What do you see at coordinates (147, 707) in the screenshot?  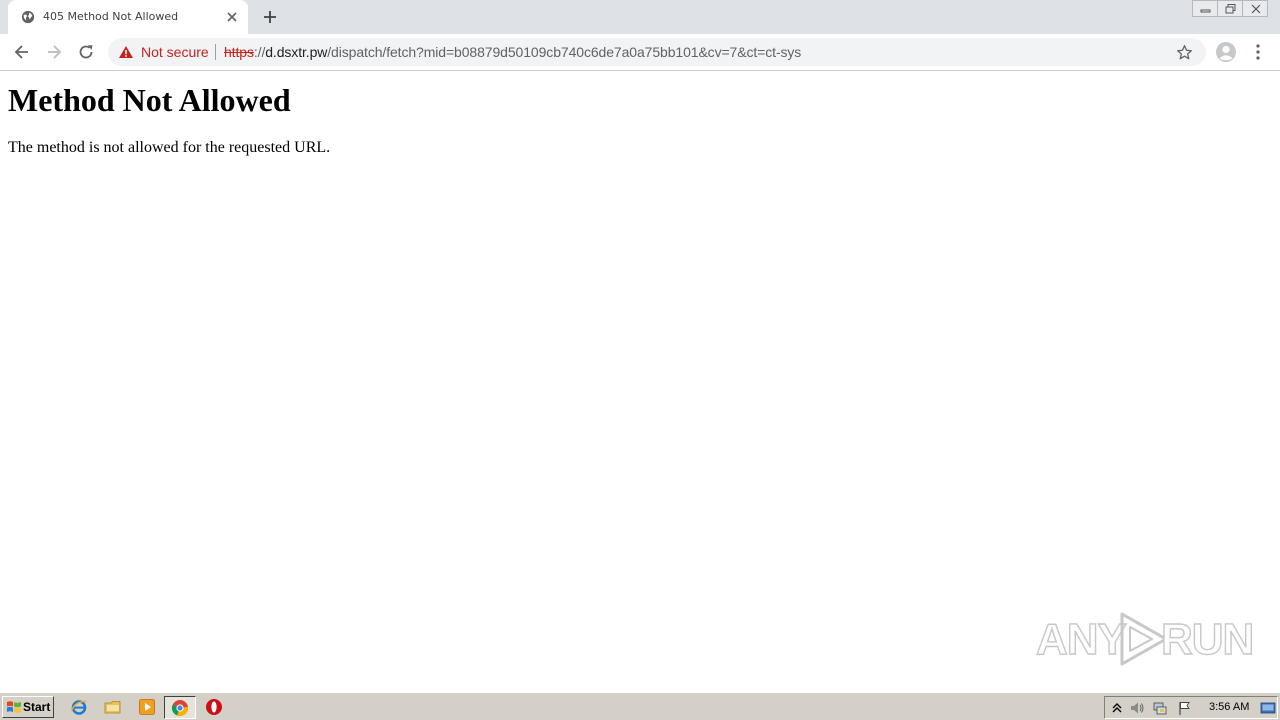 I see `media-player-icon` at bounding box center [147, 707].